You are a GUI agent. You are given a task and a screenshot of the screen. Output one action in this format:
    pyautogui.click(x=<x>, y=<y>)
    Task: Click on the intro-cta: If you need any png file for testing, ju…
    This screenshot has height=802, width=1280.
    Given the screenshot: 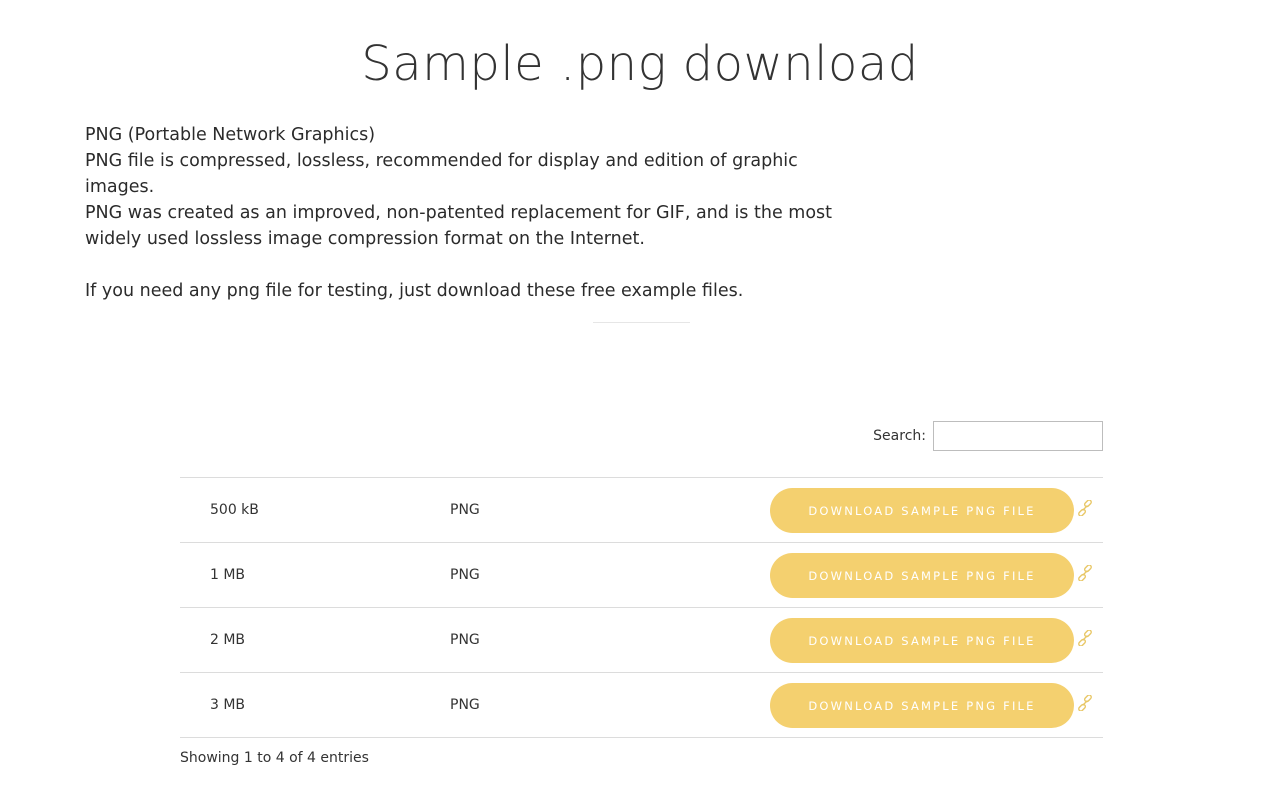 What is the action you would take?
    pyautogui.click(x=414, y=291)
    